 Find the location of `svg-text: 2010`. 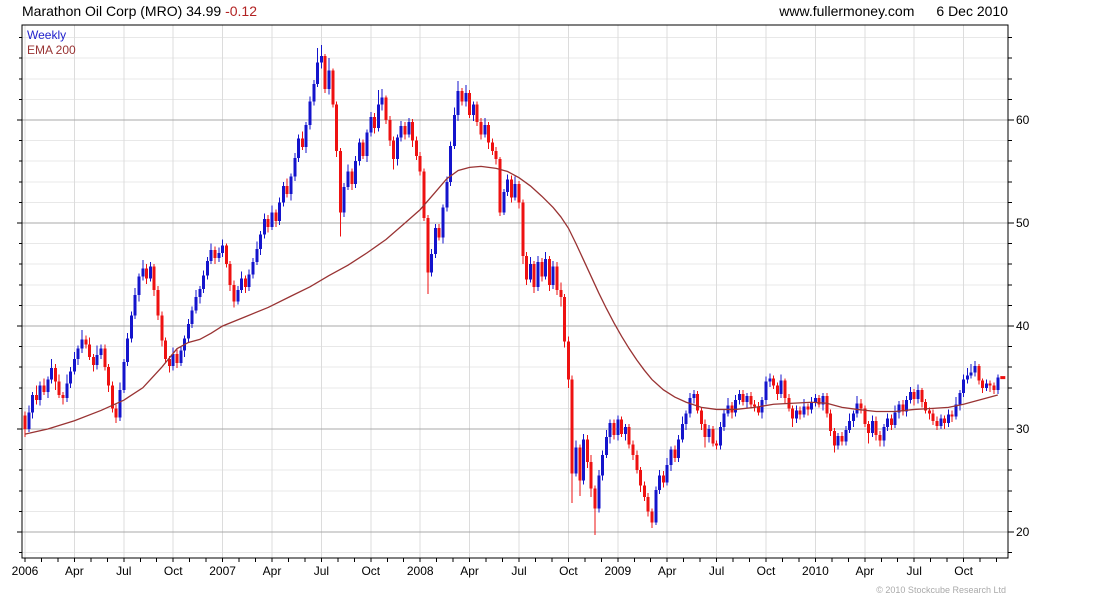

svg-text: 2010 is located at coordinates (815, 571).